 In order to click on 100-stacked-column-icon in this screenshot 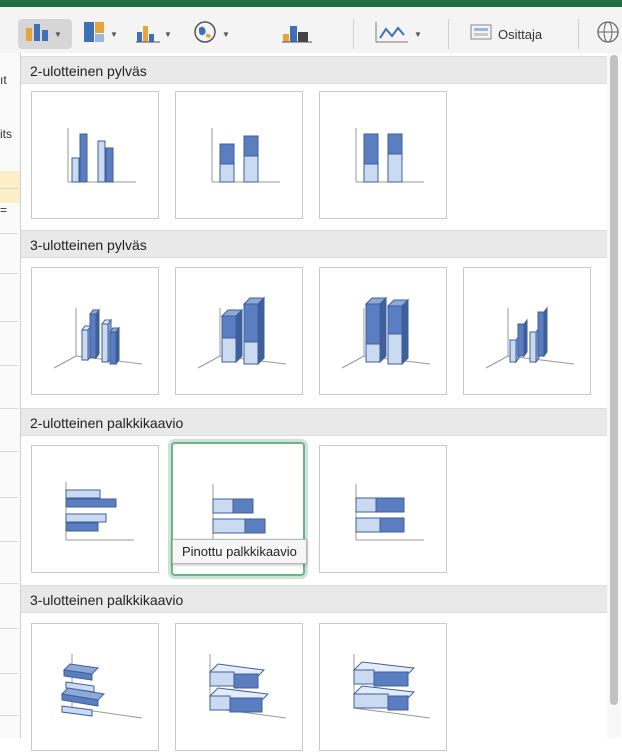, I will do `click(389, 155)`.